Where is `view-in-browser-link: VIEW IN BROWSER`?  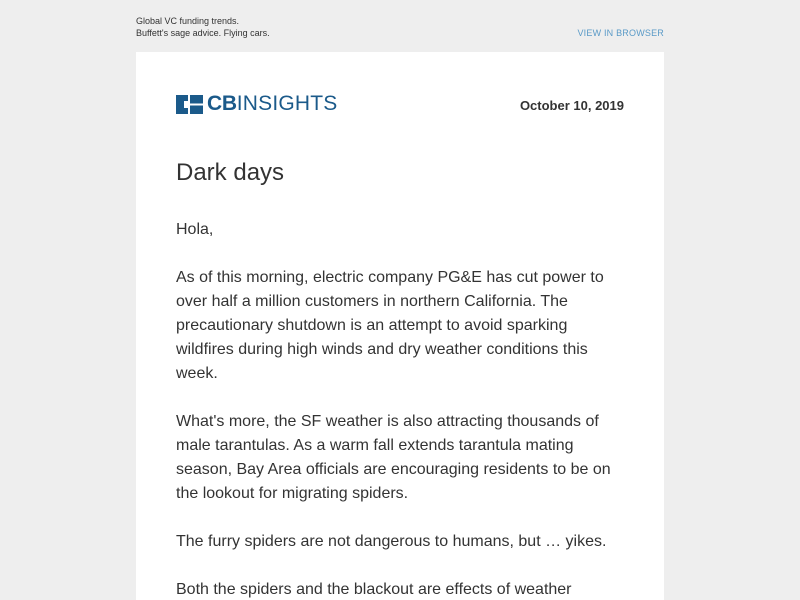
view-in-browser-link: VIEW IN BROWSER is located at coordinates (620, 33).